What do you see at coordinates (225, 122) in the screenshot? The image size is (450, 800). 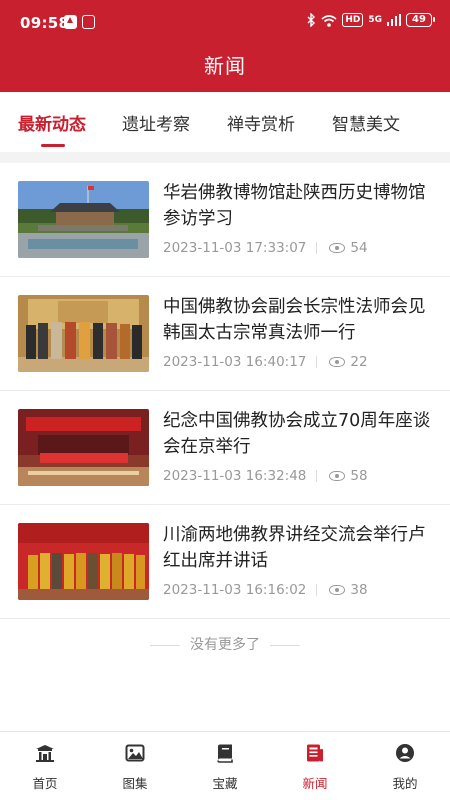 I see `category-tabs: 最新动态 遗址考察 禅寺赏析 智慧美文` at bounding box center [225, 122].